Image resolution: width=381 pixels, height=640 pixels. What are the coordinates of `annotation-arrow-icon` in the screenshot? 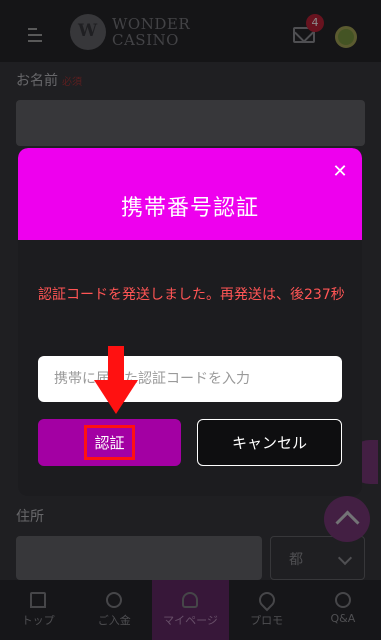 It's located at (116, 380).